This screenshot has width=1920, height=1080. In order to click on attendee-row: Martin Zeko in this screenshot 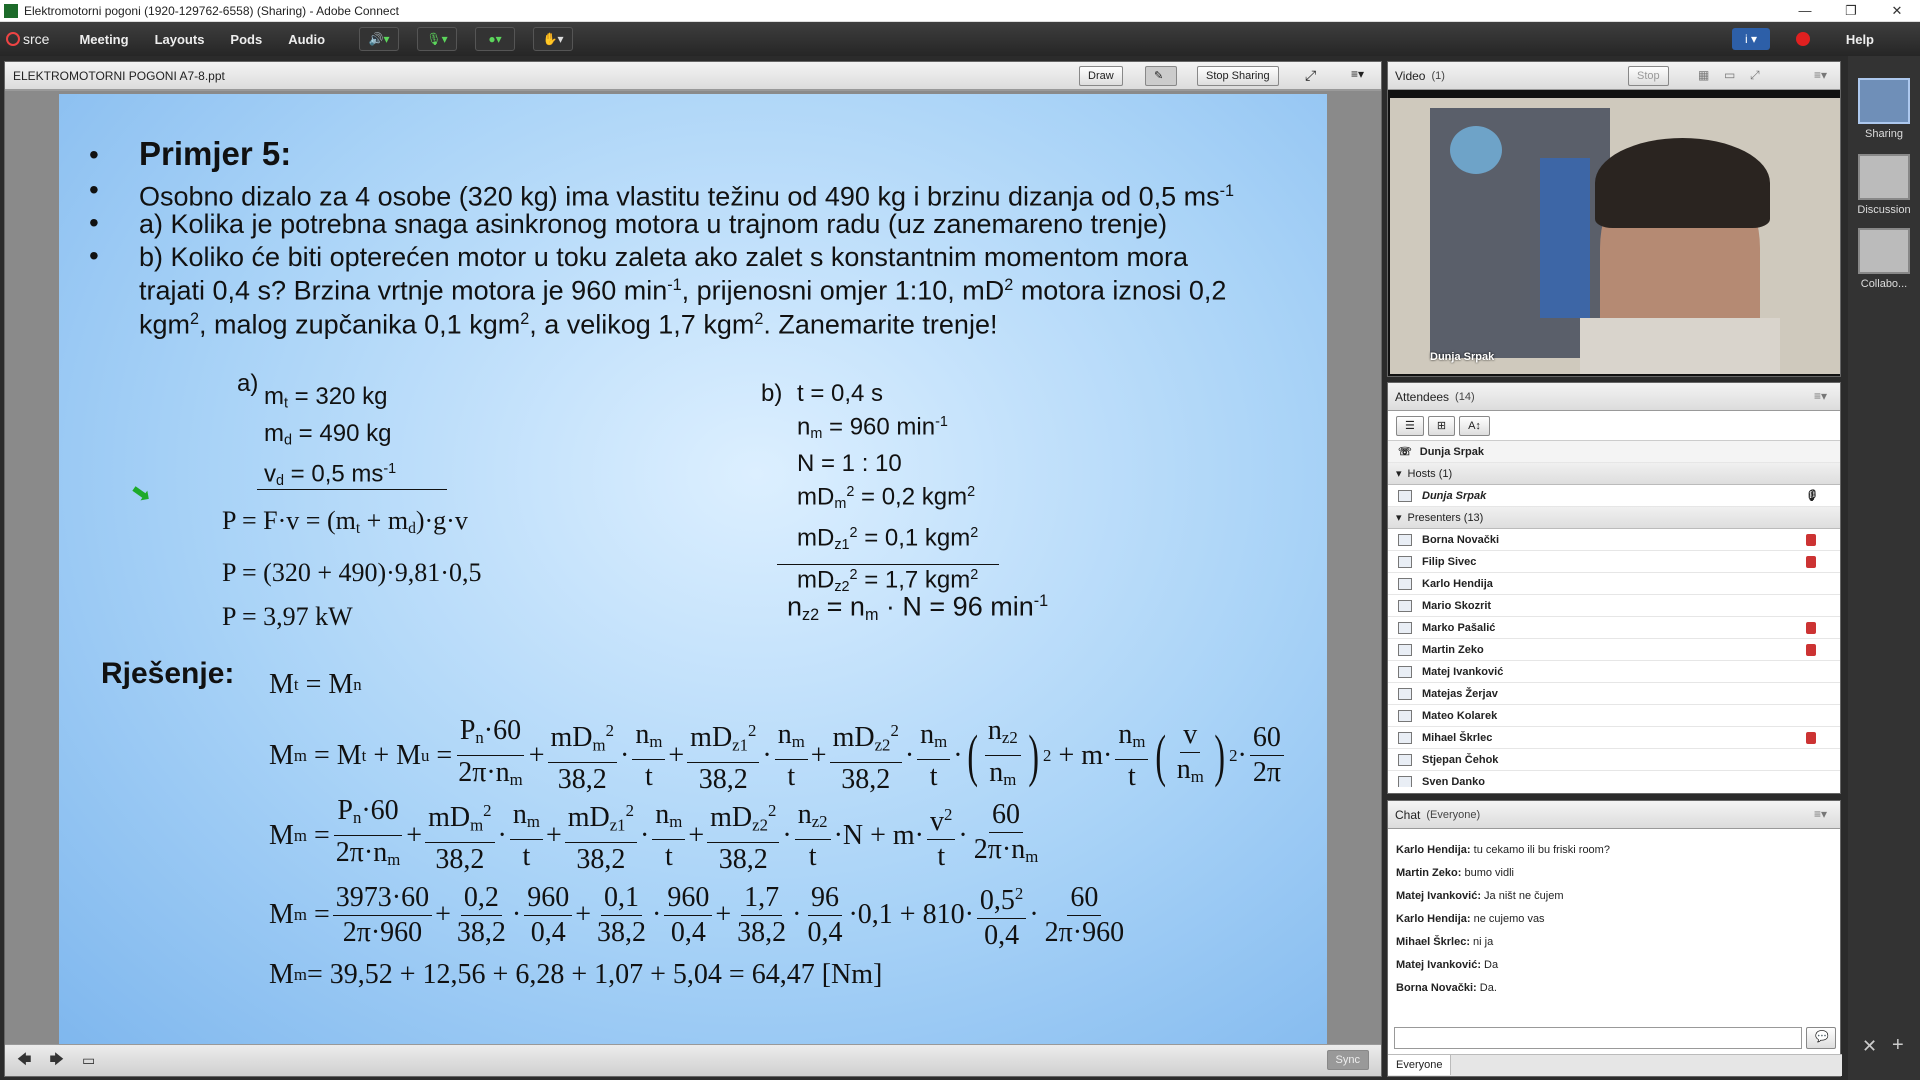, I will do `click(1614, 650)`.